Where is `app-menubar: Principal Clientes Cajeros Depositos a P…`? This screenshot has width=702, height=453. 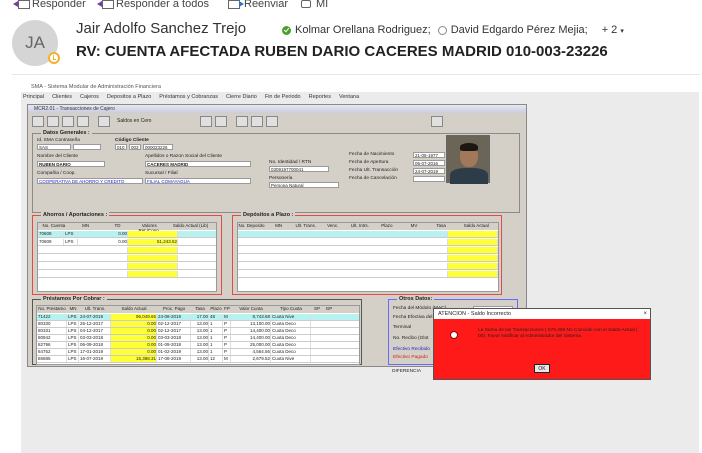
app-menubar: Principal Clientes Cajeros Depositos a P… is located at coordinates (360, 97).